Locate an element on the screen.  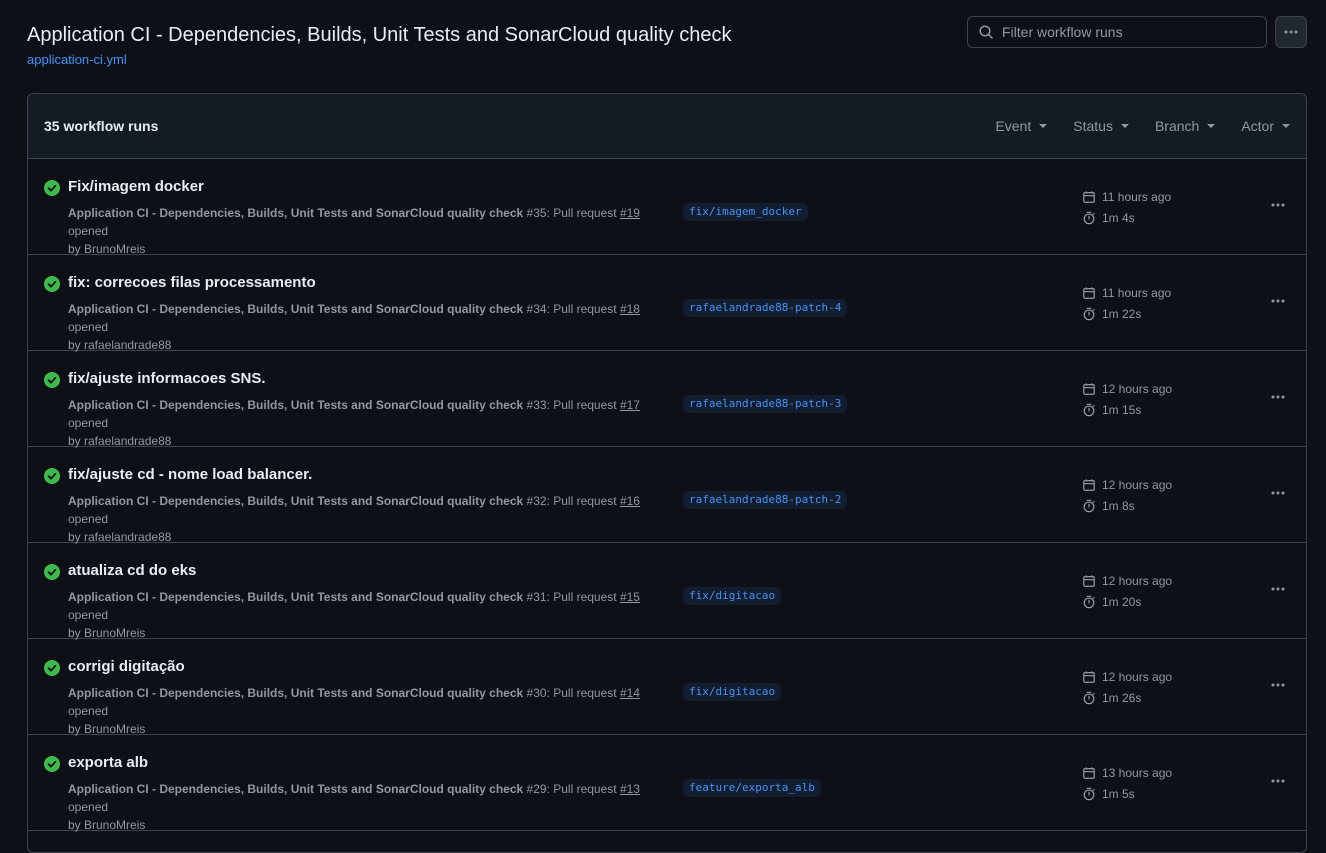
run-duration: 1m 4s is located at coordinates (1108, 218).